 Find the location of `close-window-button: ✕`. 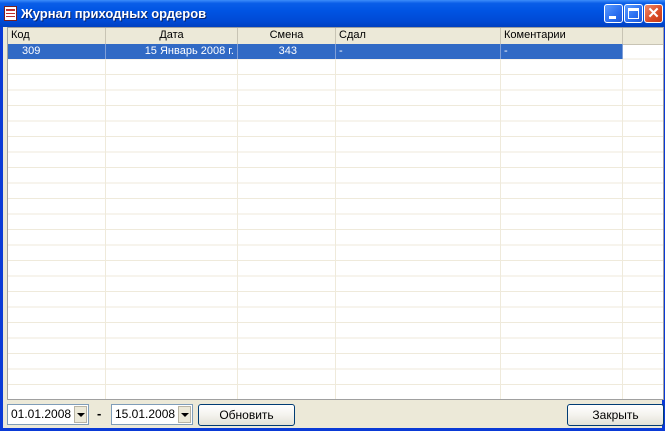

close-window-button: ✕ is located at coordinates (653, 13).